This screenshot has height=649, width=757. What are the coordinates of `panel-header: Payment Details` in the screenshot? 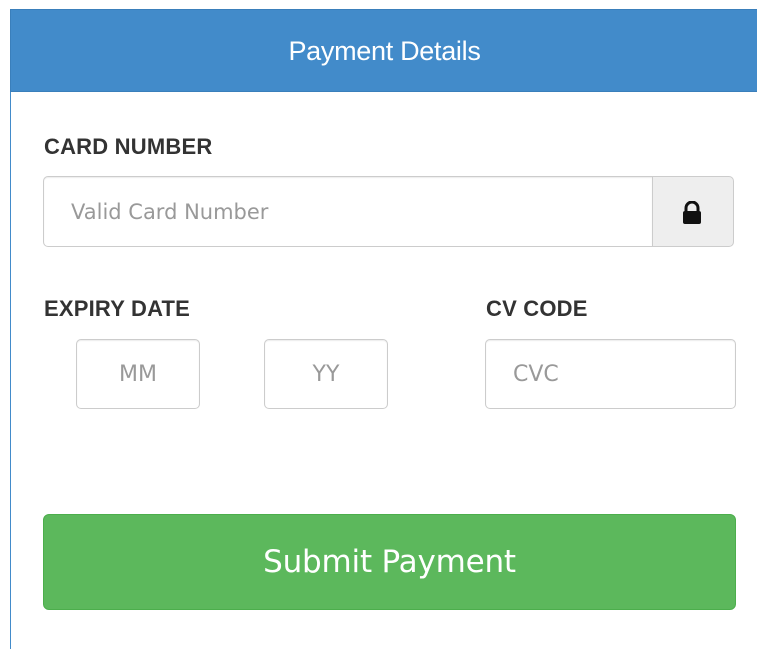 It's located at (383, 50).